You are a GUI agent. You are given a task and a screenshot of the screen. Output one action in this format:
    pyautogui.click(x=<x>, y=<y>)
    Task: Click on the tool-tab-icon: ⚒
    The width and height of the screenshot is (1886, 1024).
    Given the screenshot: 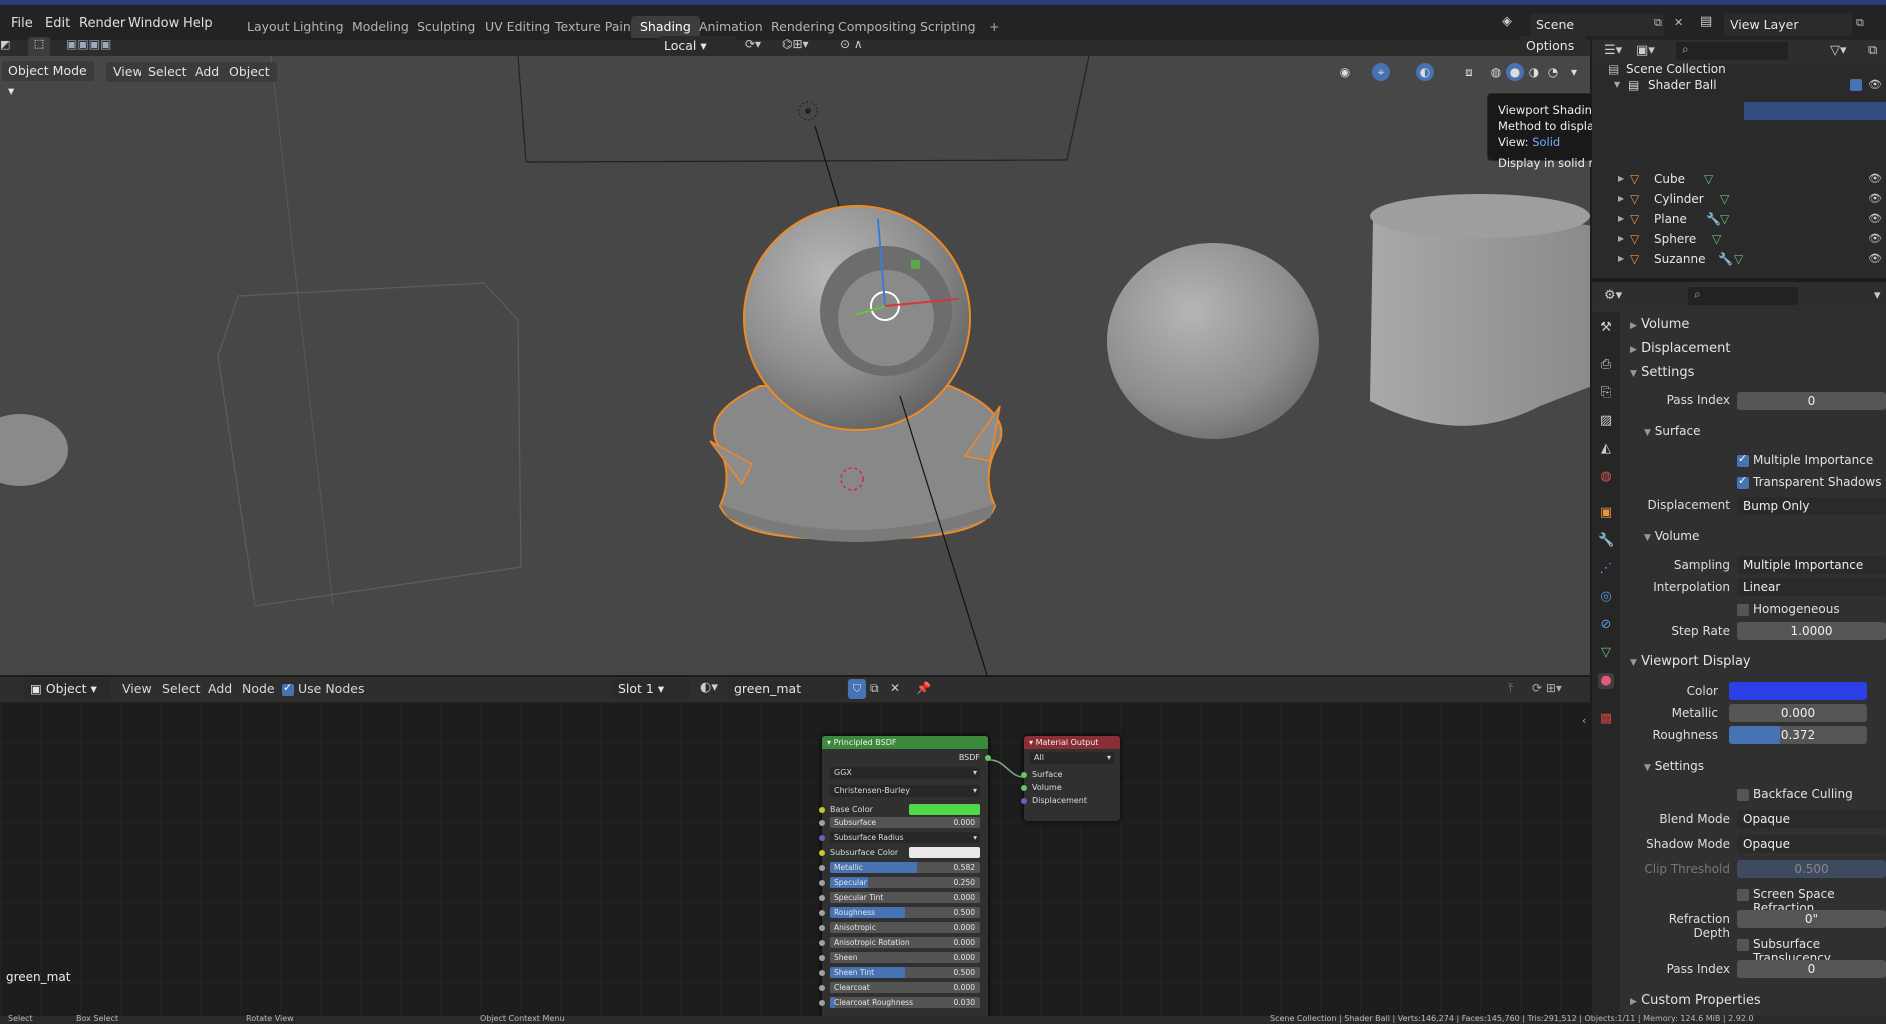 What is the action you would take?
    pyautogui.click(x=1606, y=328)
    